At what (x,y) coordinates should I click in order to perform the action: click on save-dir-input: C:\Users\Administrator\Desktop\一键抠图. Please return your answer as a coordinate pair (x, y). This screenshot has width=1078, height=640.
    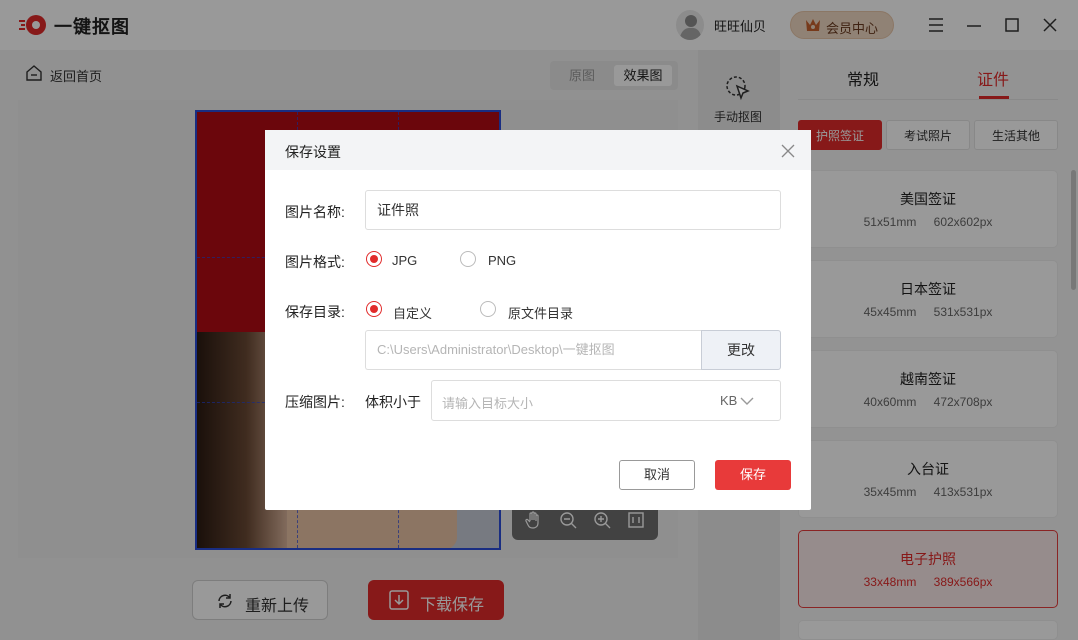
    Looking at the image, I should click on (534, 350).